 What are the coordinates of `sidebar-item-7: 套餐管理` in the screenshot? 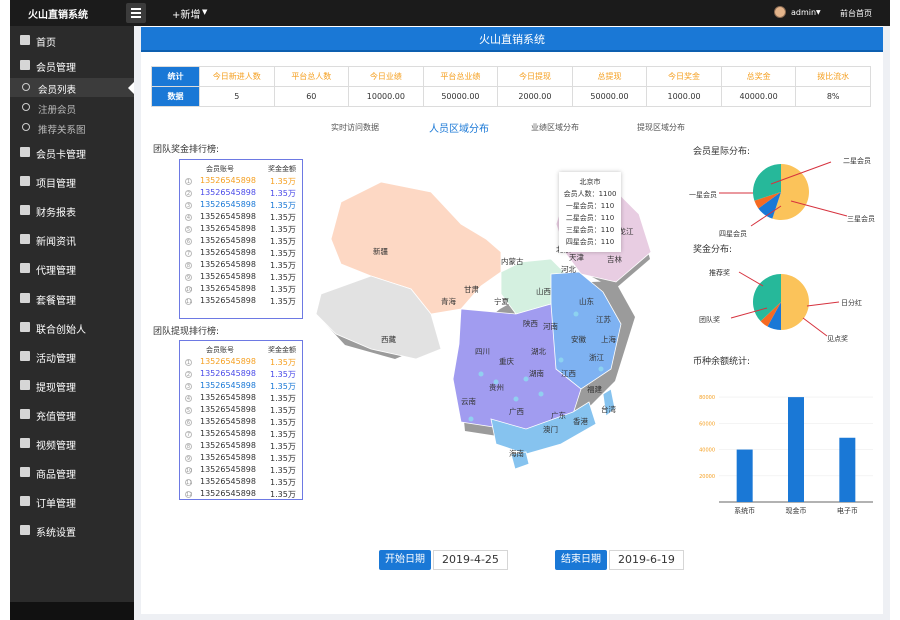 It's located at (72, 298).